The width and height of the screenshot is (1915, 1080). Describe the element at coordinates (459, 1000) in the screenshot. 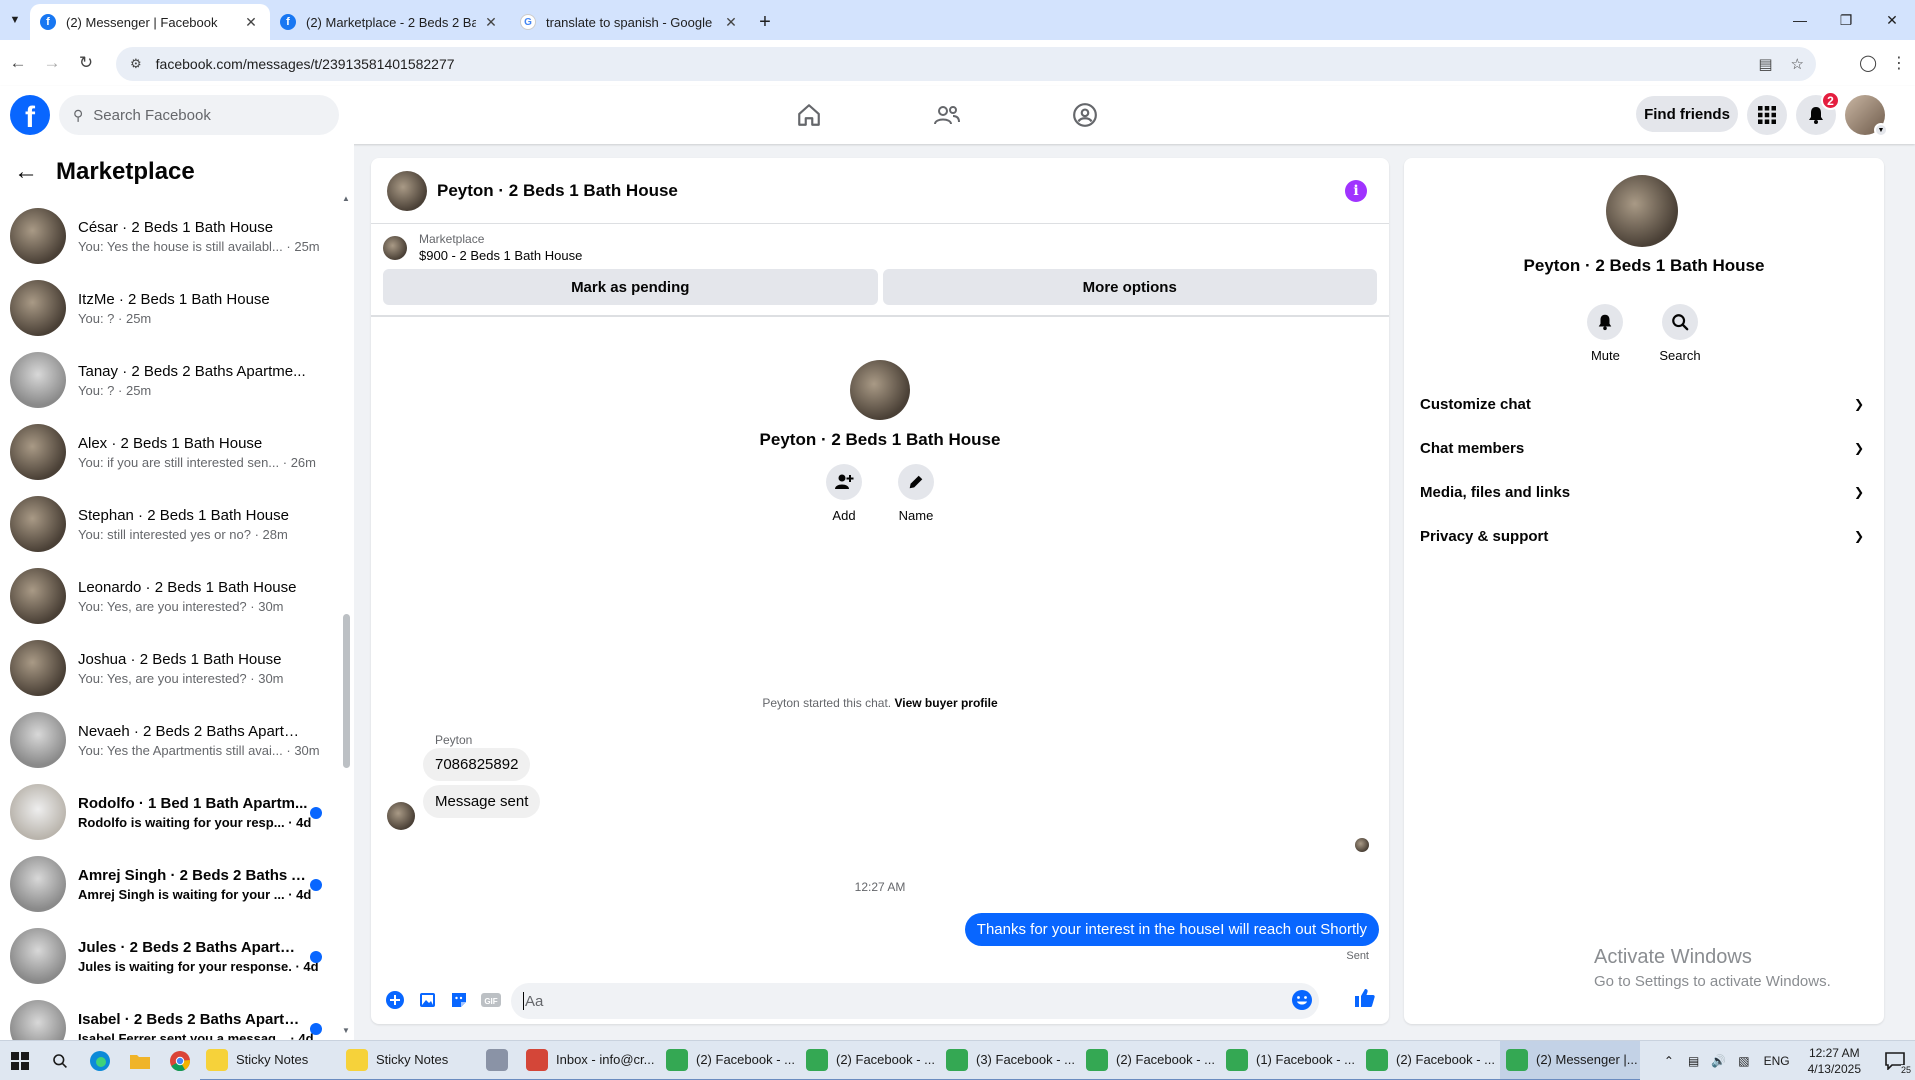

I see `sticker-button` at that location.